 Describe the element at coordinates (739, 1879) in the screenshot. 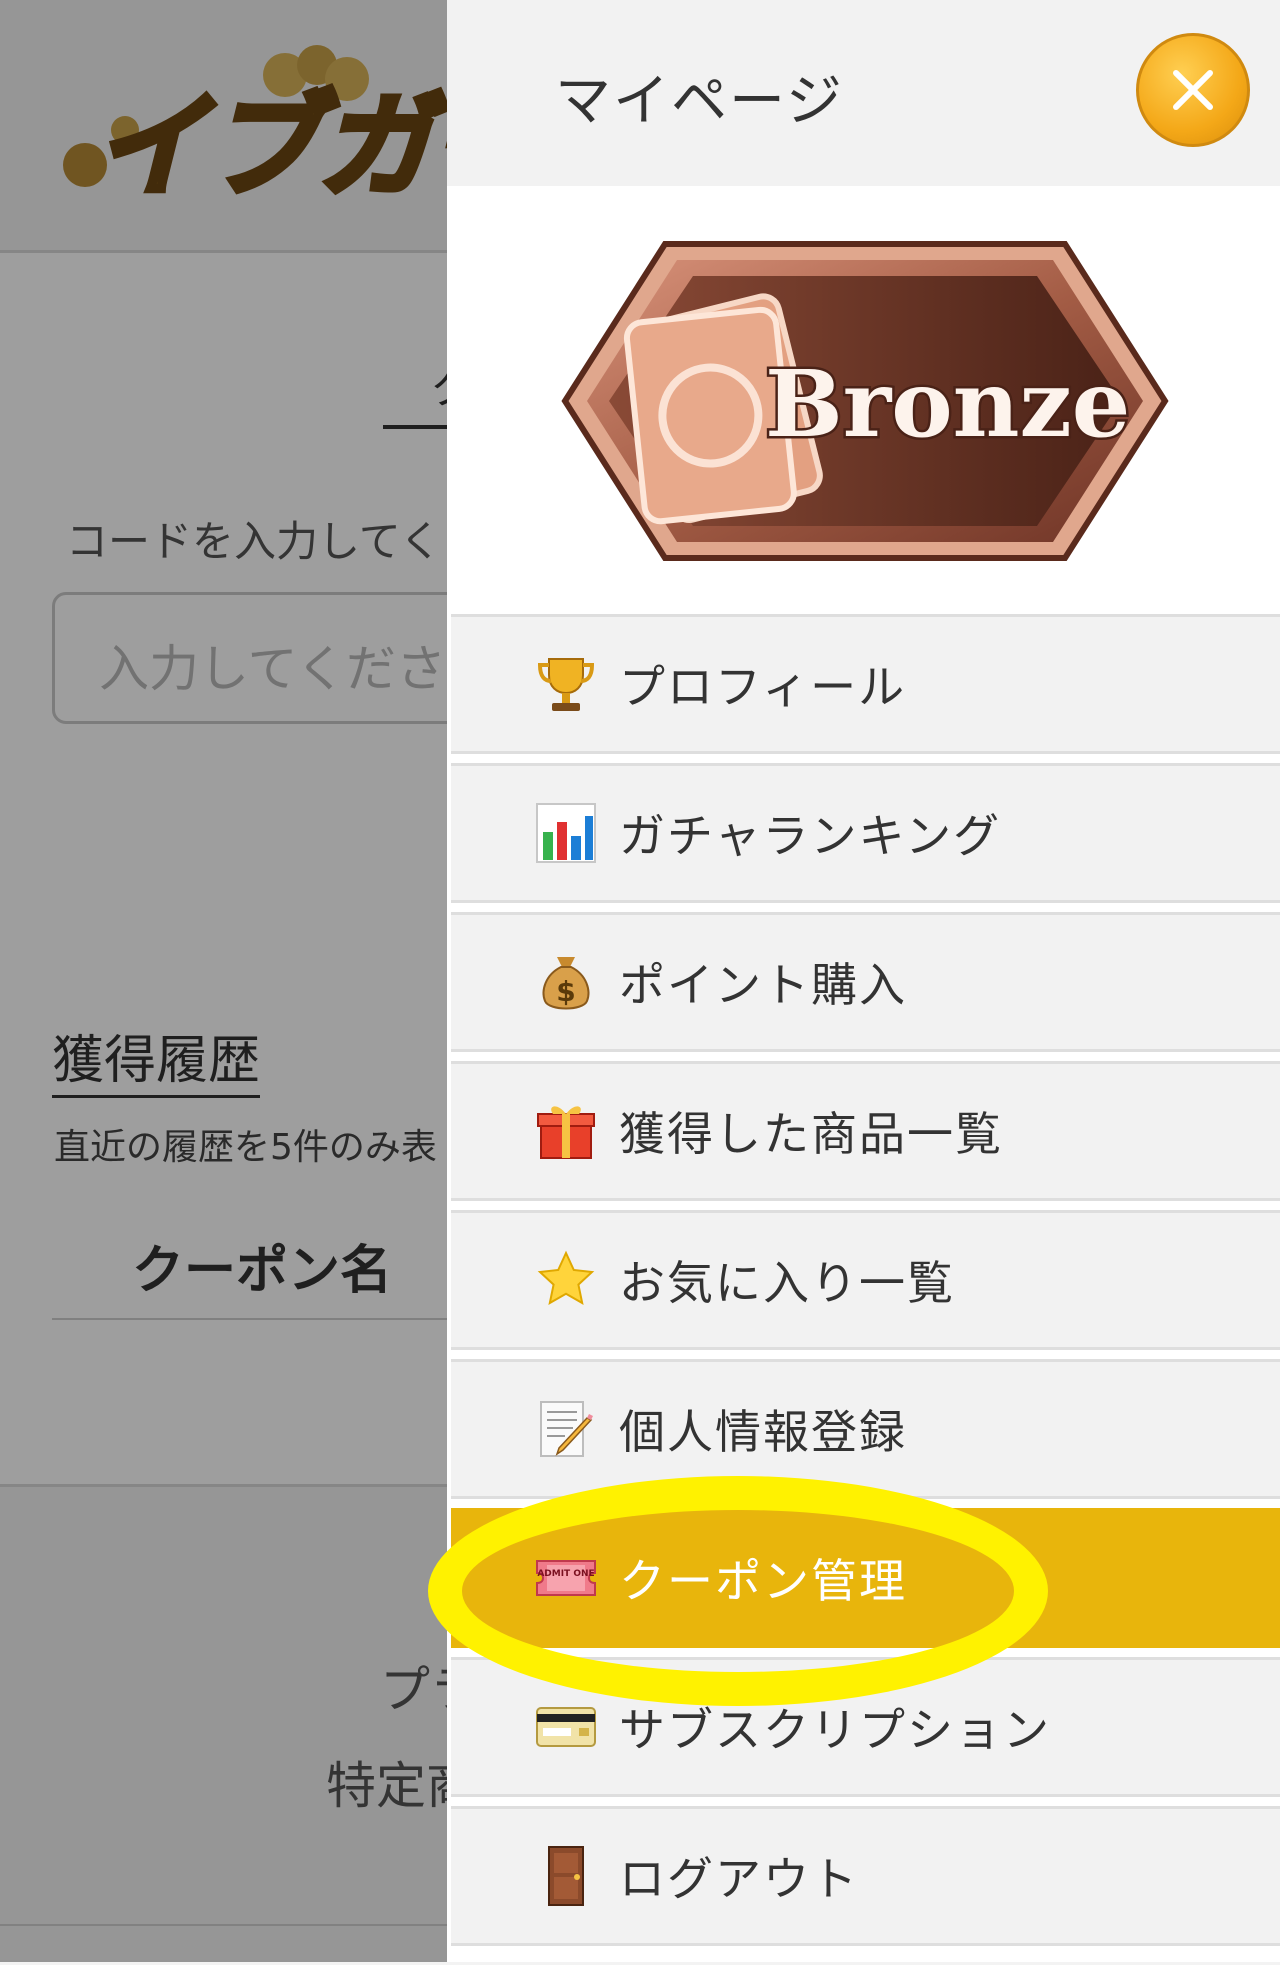

I see `menu-item-label: ログアウト` at that location.